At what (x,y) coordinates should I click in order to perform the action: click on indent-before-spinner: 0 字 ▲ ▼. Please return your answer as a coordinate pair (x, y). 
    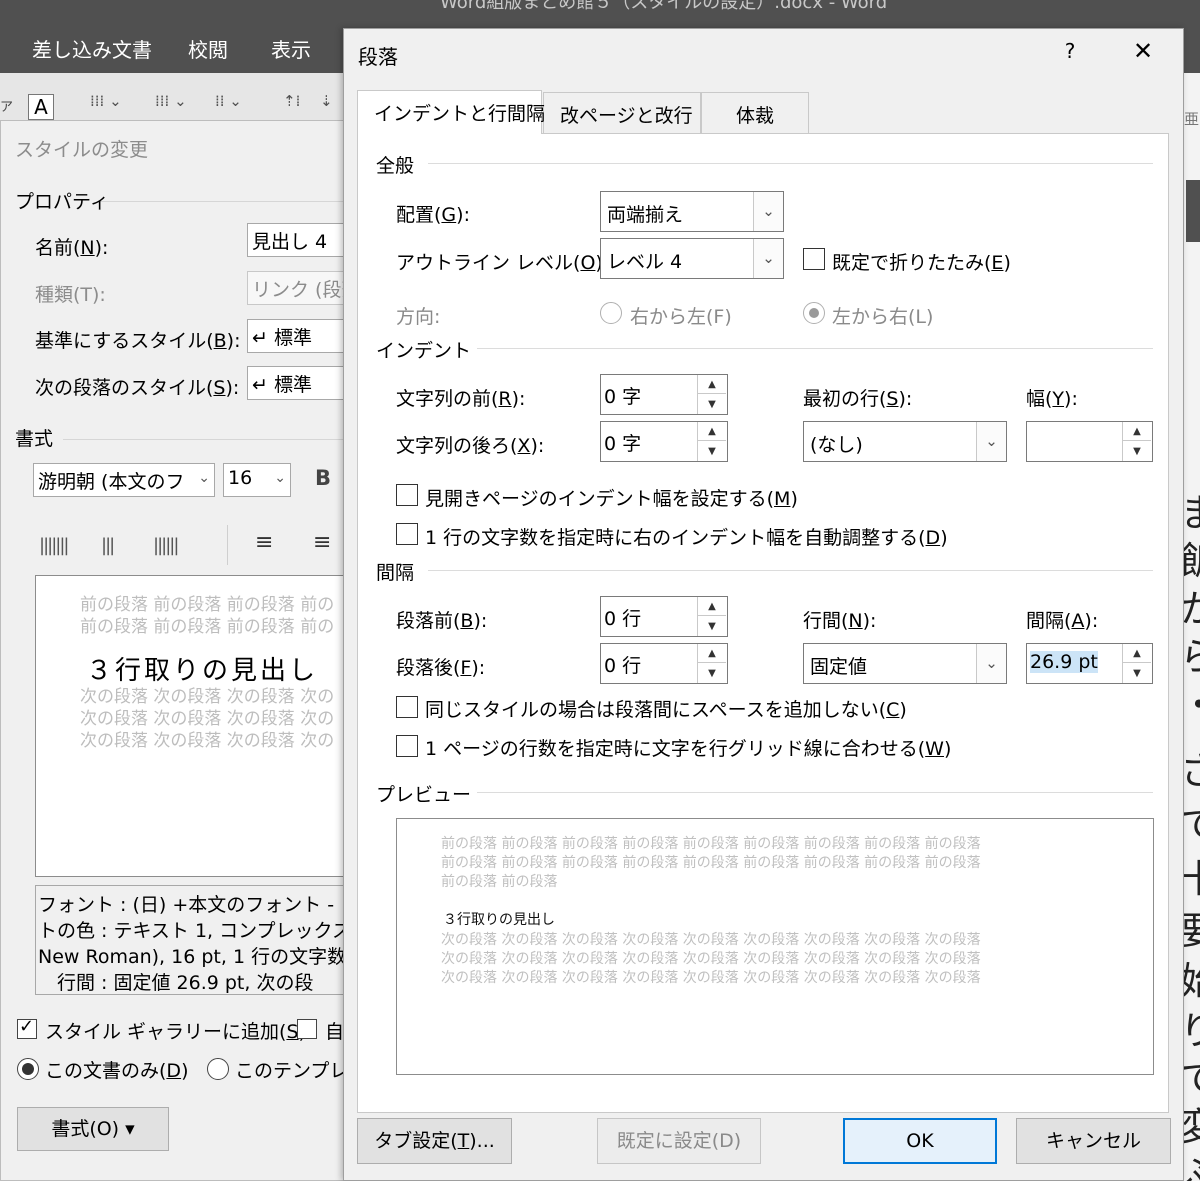
    Looking at the image, I should click on (664, 394).